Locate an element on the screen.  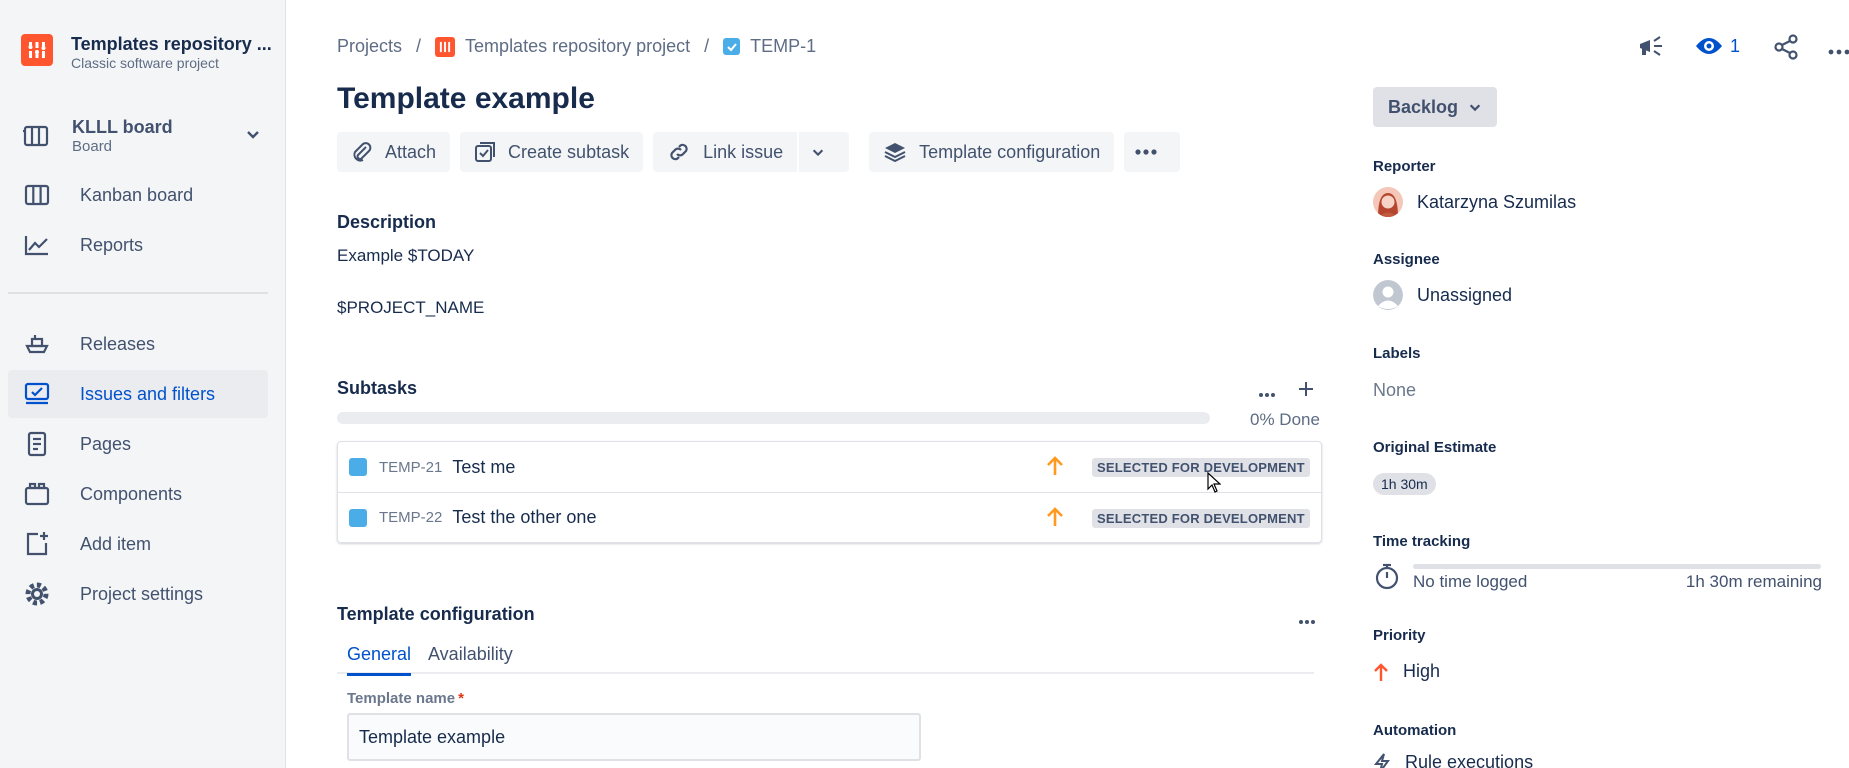
assignee-label: Assignee is located at coordinates (1406, 259).